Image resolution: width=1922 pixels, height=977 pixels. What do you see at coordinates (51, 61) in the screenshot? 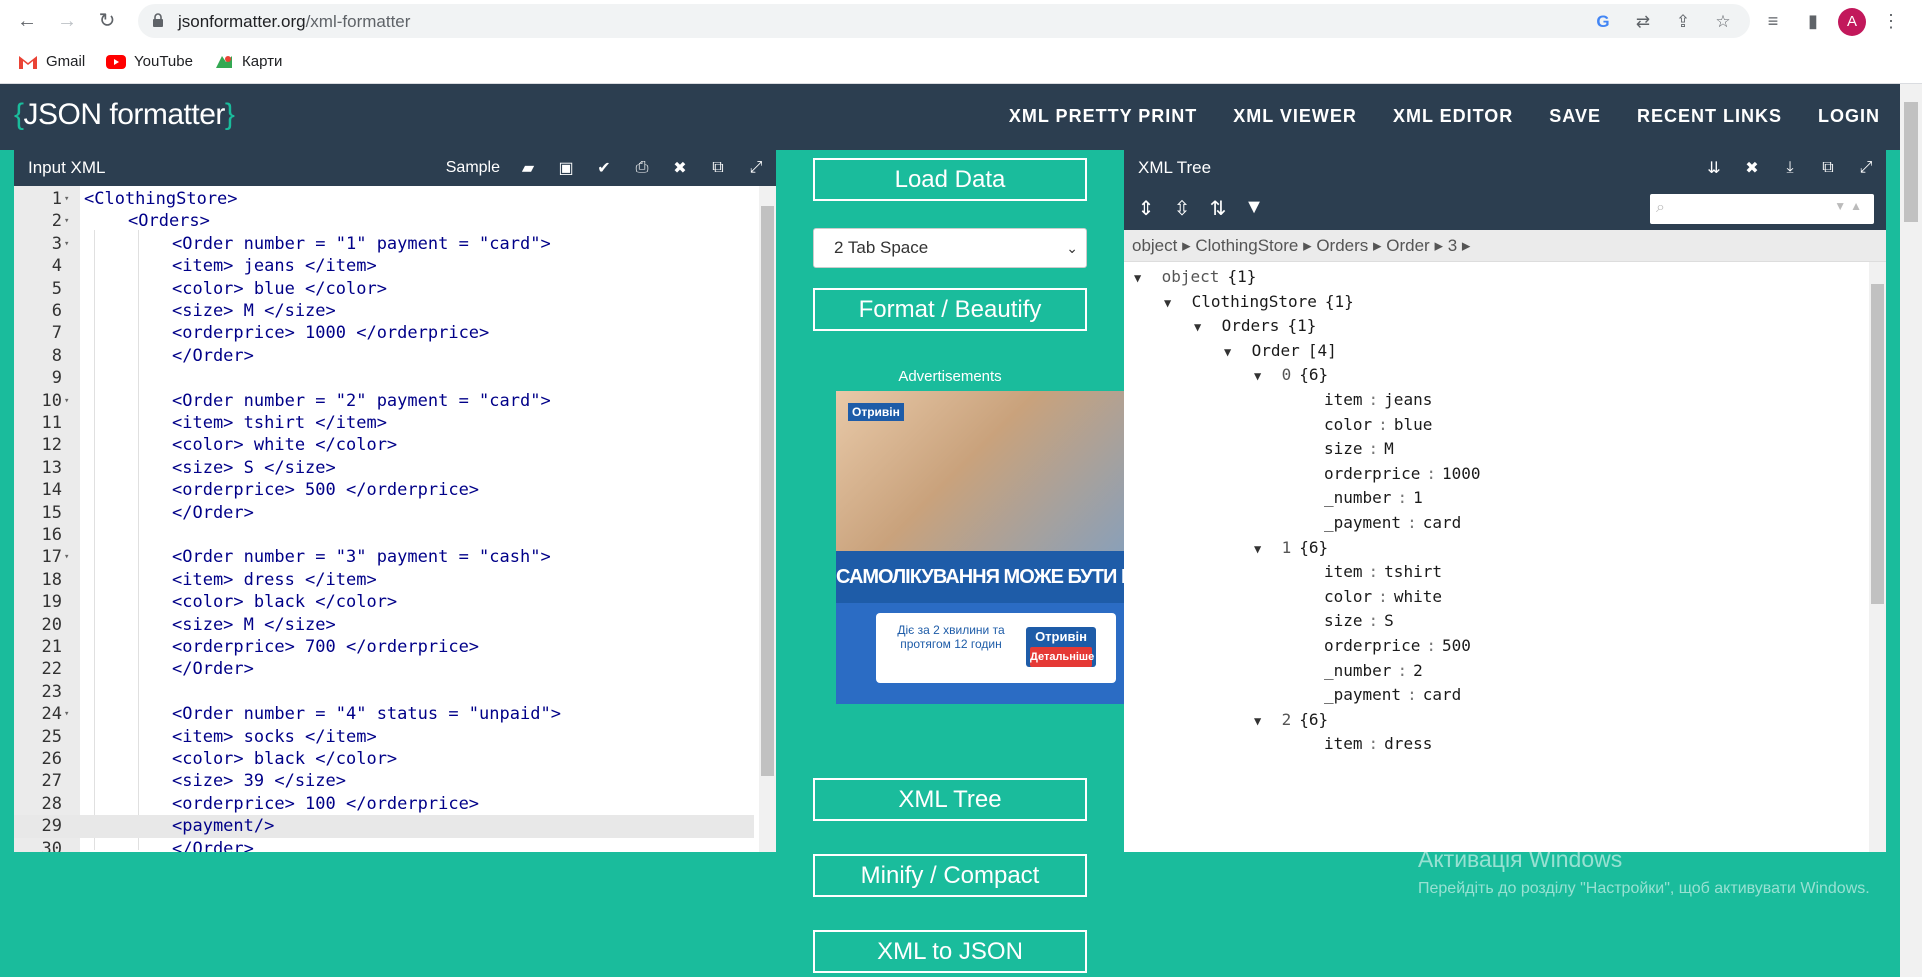
I see `bookmark-gmail: Gmail` at bounding box center [51, 61].